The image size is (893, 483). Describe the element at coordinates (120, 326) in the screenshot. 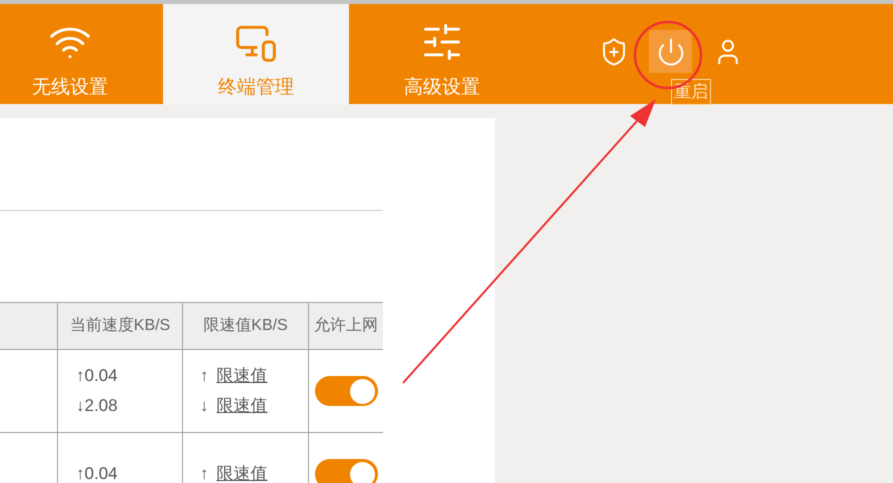

I see `column-header: 当前速度KB/S` at that location.